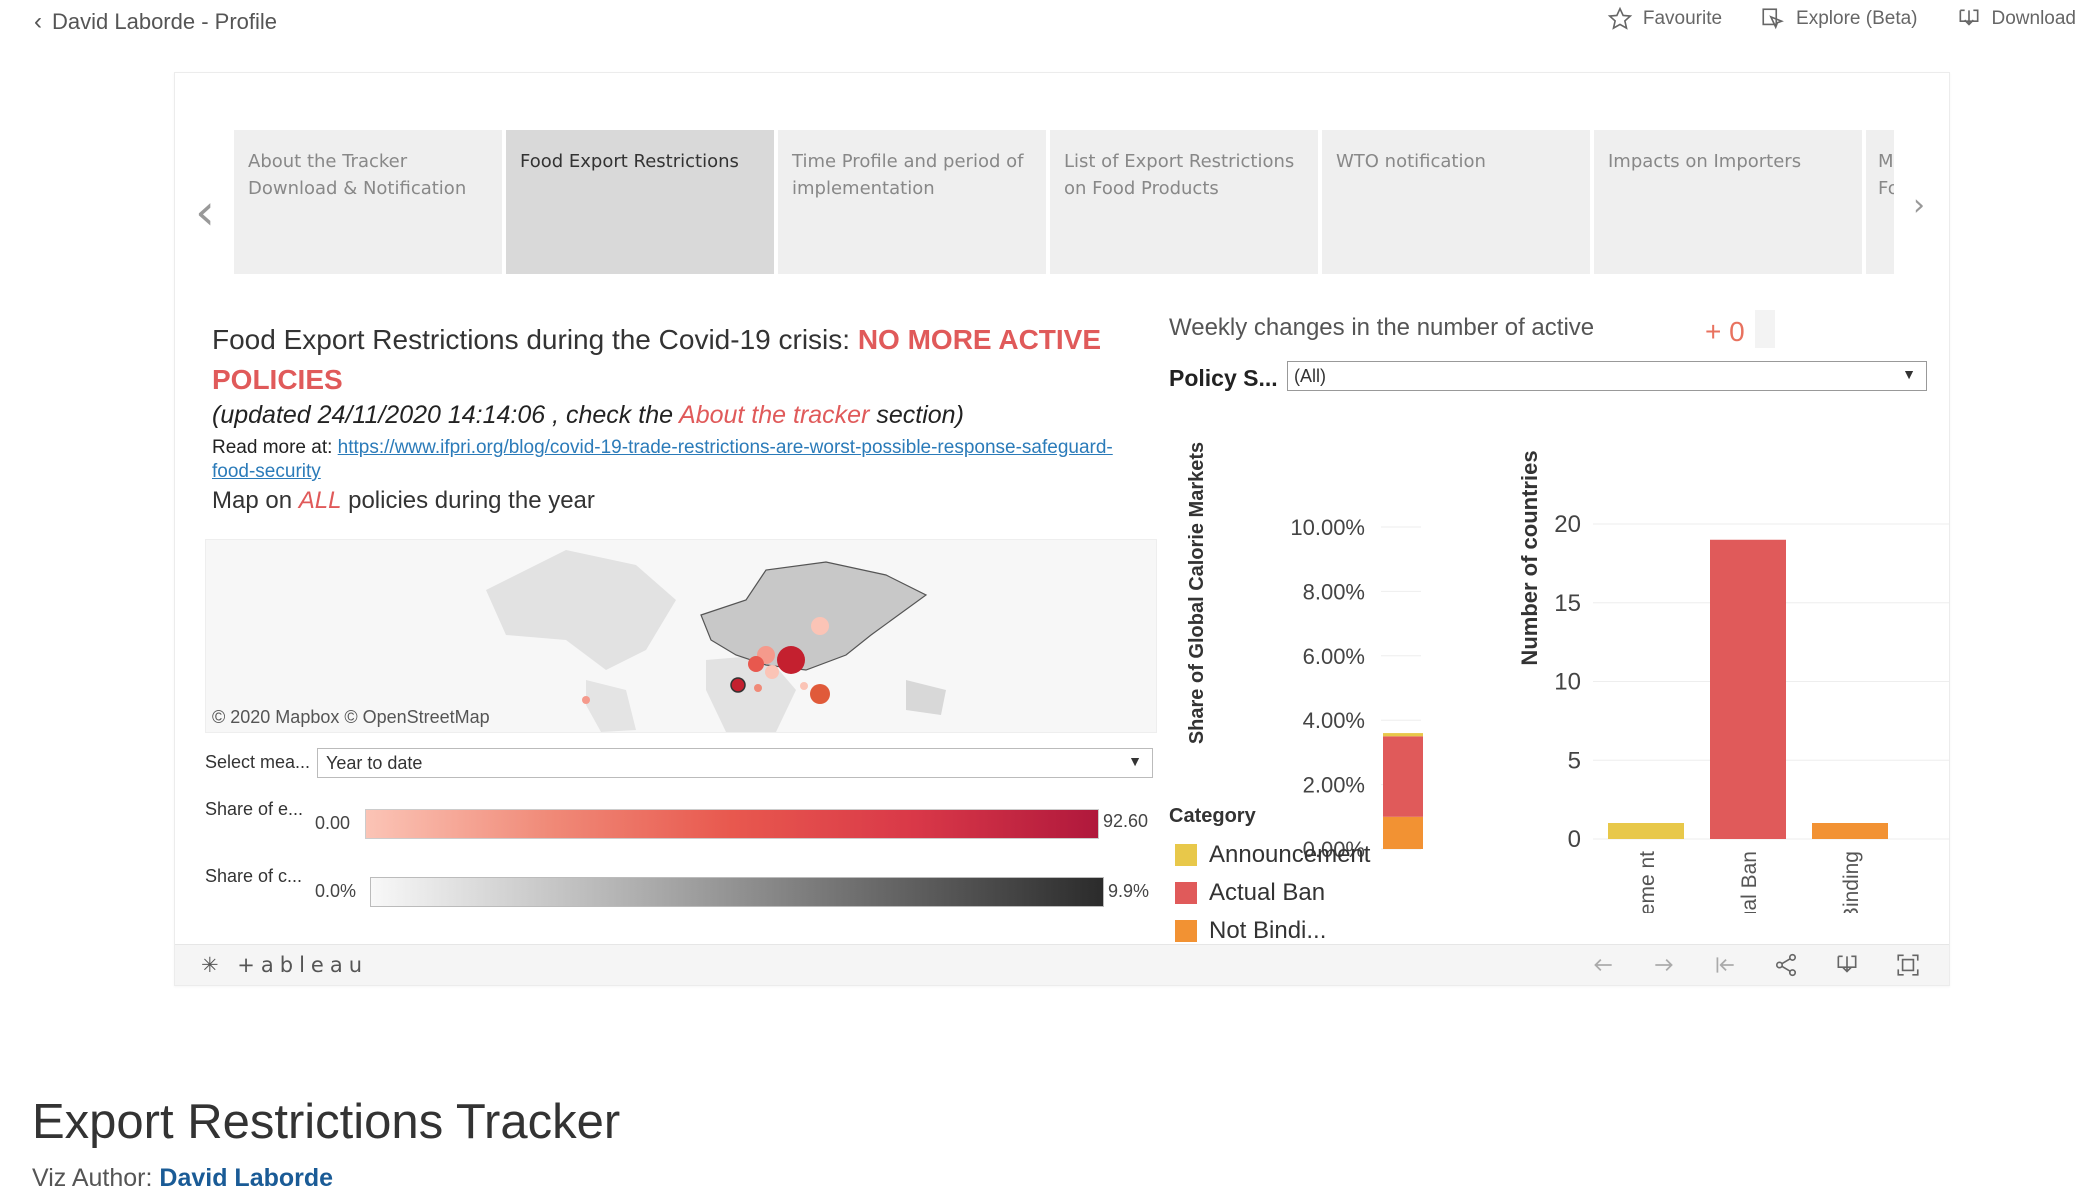  Describe the element at coordinates (1529, 557) in the screenshot. I see `chart2-y-axis-label: Number of countries` at that location.